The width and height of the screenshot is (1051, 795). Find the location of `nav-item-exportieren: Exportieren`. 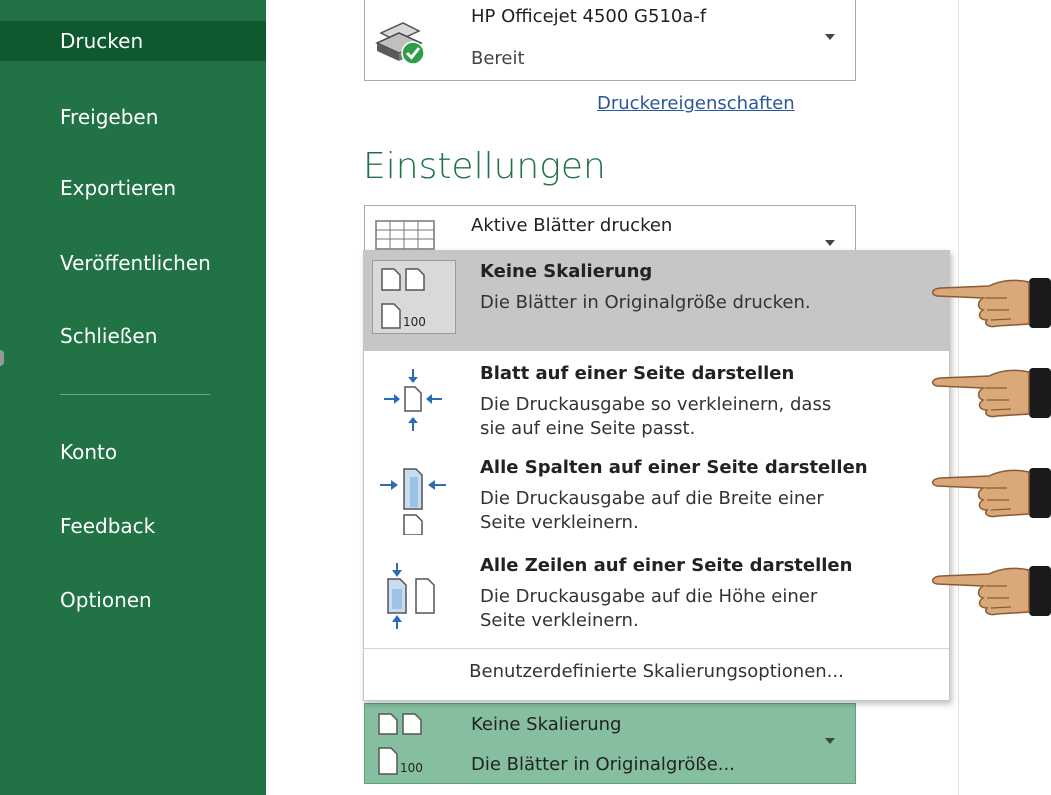

nav-item-exportieren: Exportieren is located at coordinates (133, 188).